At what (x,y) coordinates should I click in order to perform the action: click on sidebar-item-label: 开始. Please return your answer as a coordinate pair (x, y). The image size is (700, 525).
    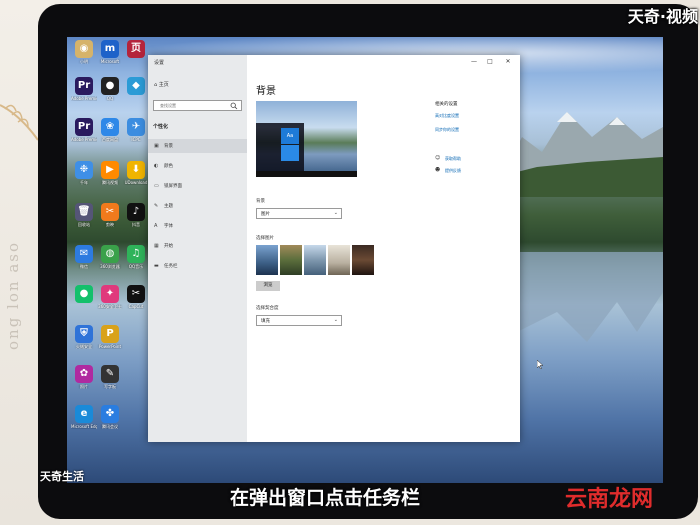
    Looking at the image, I should click on (168, 246).